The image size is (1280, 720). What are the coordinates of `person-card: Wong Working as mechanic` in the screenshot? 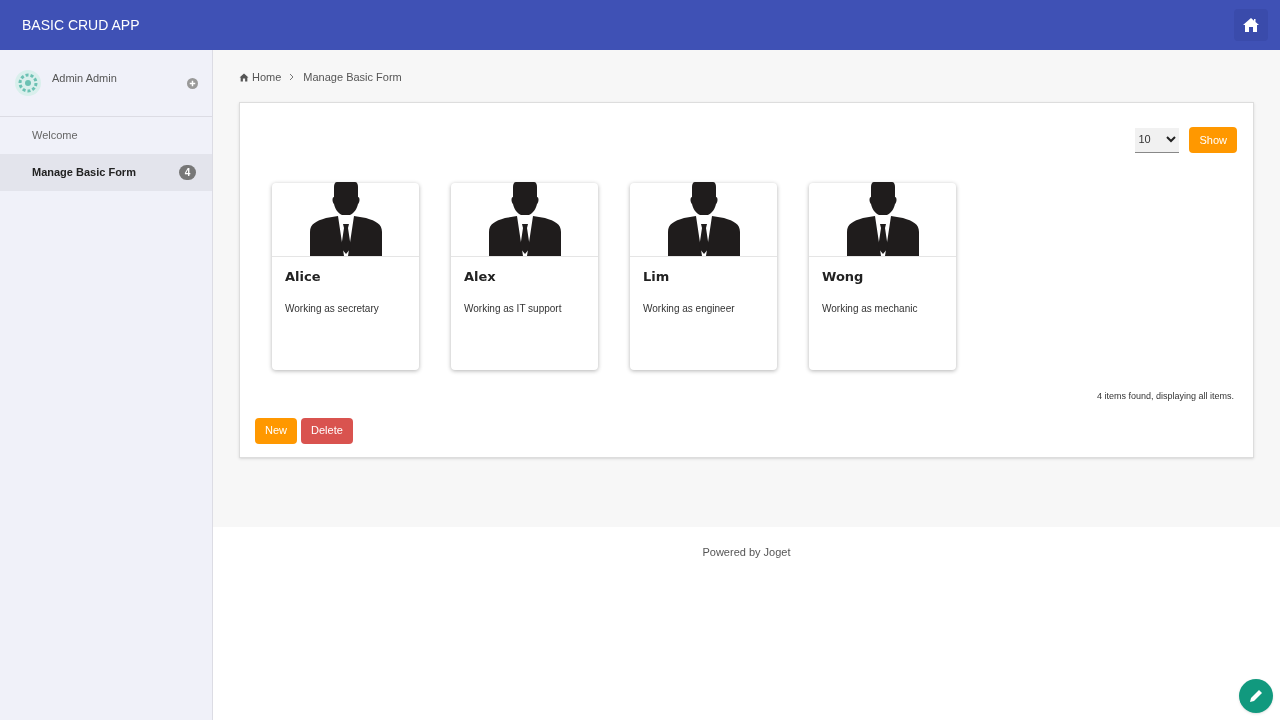 It's located at (882, 276).